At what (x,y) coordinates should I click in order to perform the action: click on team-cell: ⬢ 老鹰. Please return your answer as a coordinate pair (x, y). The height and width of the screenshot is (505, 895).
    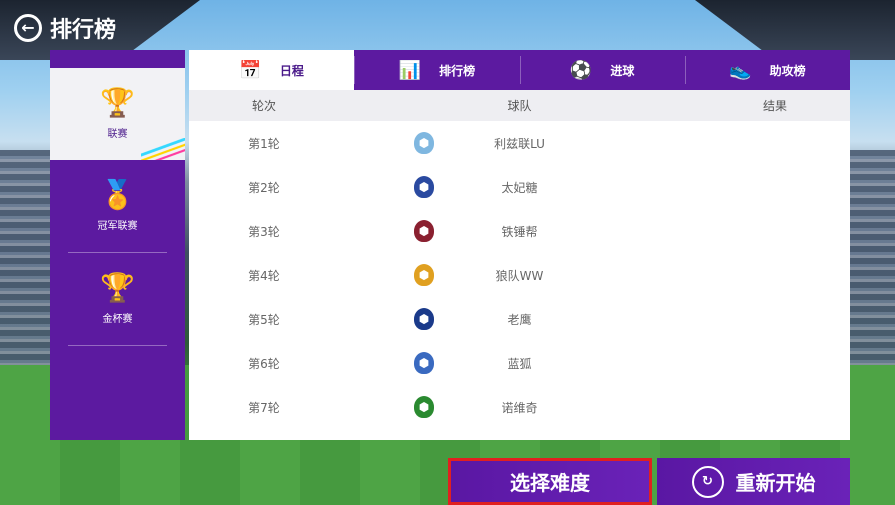
    Looking at the image, I should click on (519, 319).